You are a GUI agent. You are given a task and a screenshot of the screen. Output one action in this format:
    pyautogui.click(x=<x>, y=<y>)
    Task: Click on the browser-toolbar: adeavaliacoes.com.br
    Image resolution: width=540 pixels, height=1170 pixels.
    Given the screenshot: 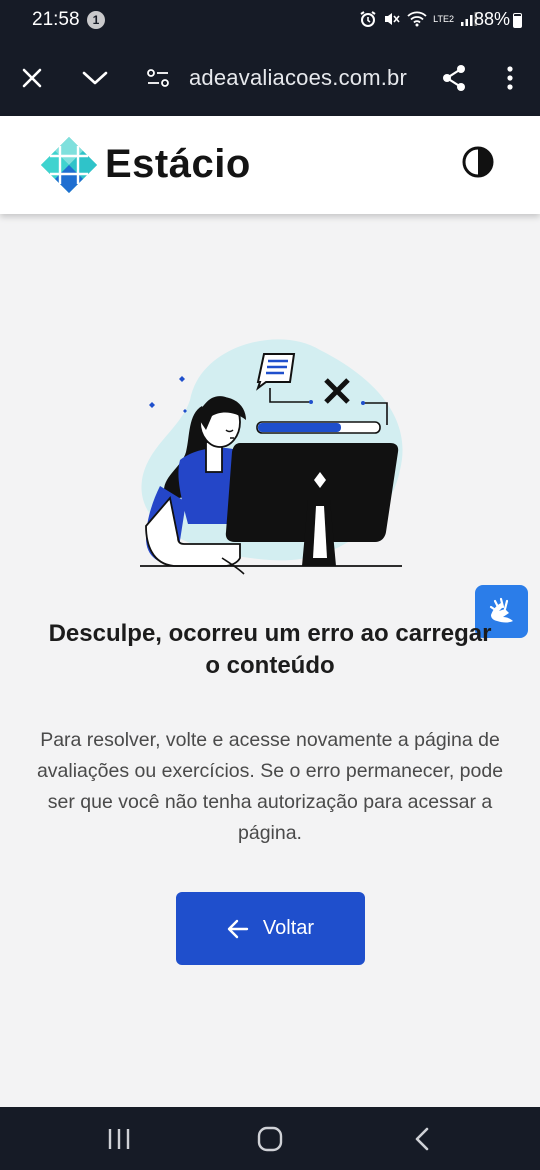 What is the action you would take?
    pyautogui.click(x=270, y=78)
    